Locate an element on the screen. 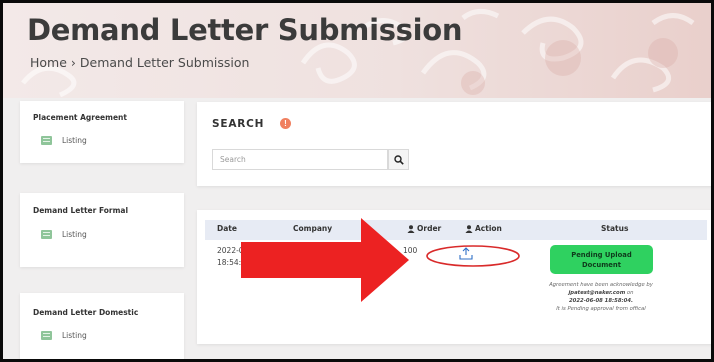  status-note-date: 2022-06-08 18:58:04. is located at coordinates (601, 301).